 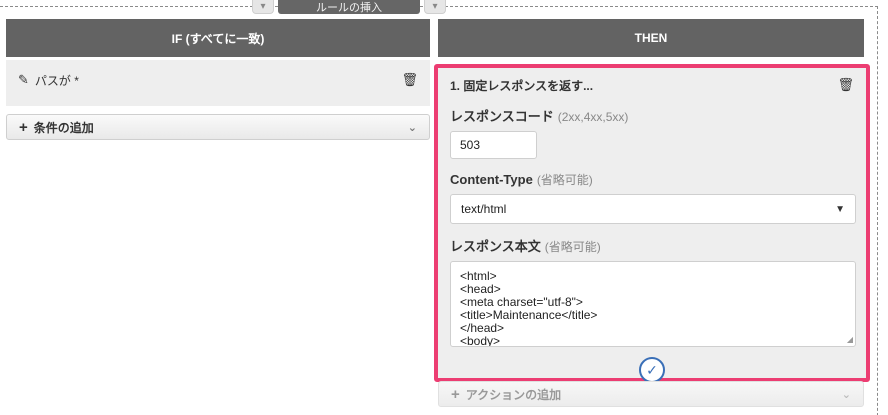 I want to click on resize-handle-icon: ◢, so click(x=850, y=339).